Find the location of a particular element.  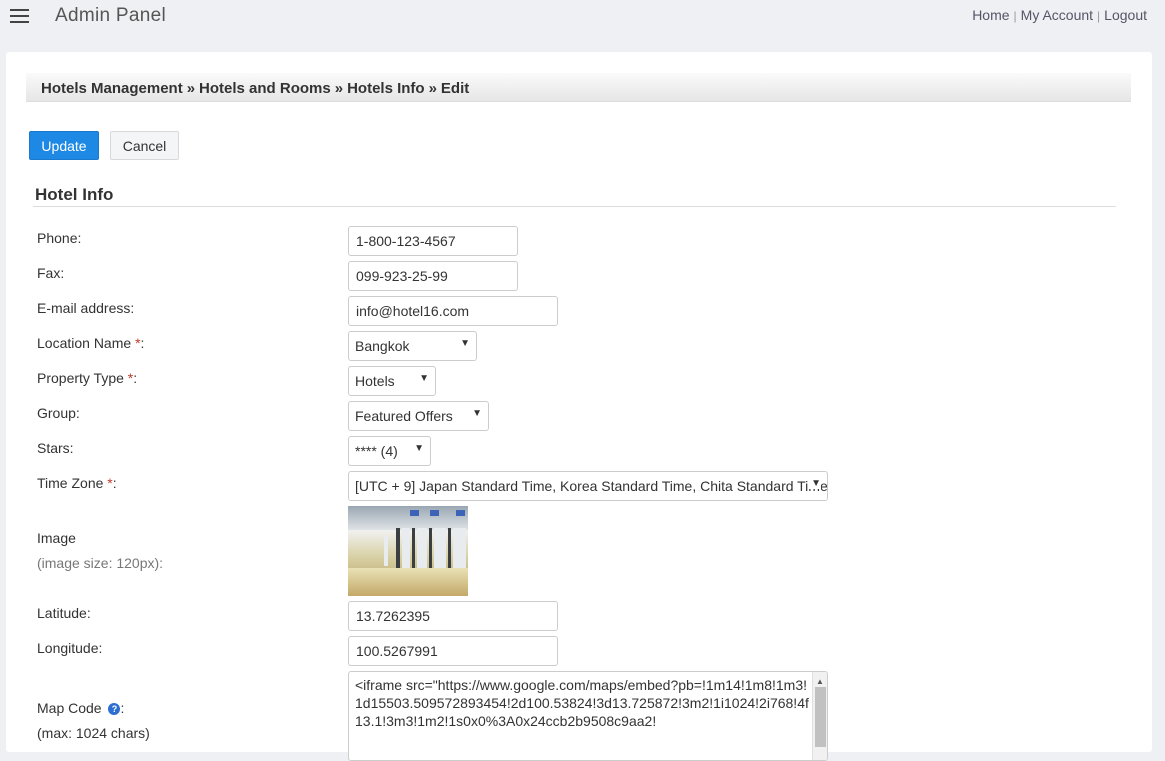

map-code-hint: (max: 1024 chars) is located at coordinates (93, 733).